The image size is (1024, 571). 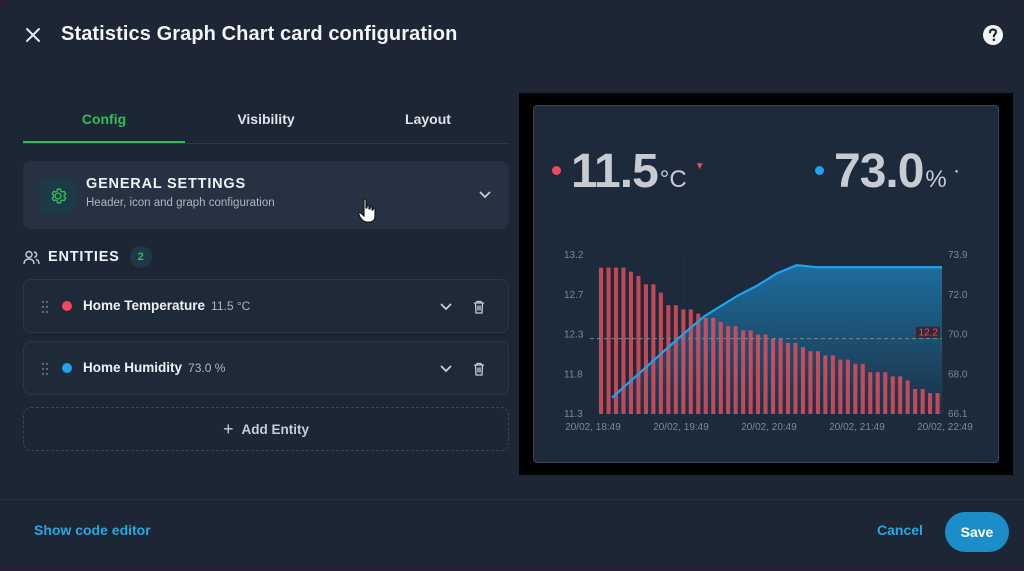 What do you see at coordinates (929, 333) in the screenshot?
I see `threshold-label: 12.2` at bounding box center [929, 333].